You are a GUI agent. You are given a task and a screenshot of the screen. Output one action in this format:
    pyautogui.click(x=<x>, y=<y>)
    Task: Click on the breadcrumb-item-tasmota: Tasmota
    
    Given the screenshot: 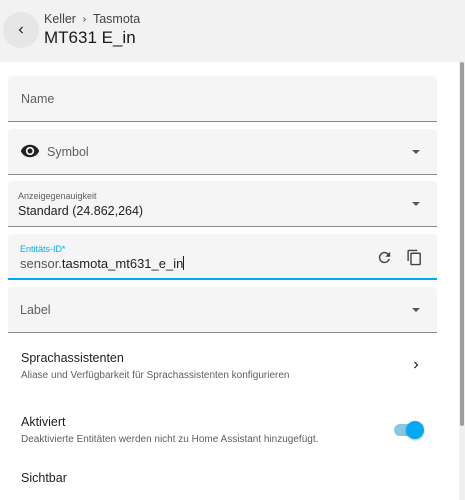 What is the action you would take?
    pyautogui.click(x=116, y=19)
    